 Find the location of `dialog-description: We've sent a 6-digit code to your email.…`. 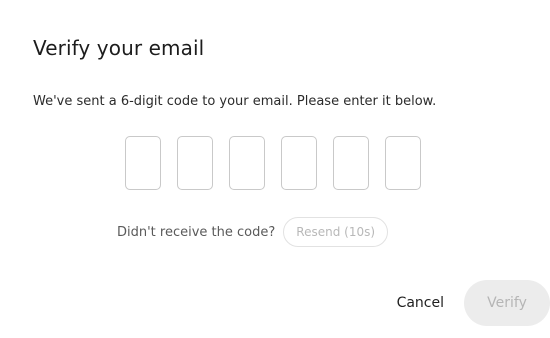

dialog-description: We've sent a 6-digit code to your email.… is located at coordinates (235, 101).